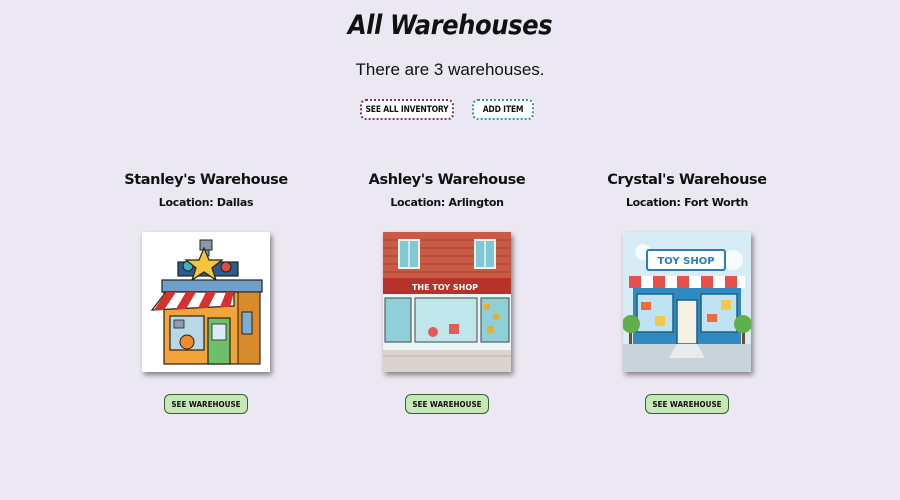  I want to click on add-item-button: ADD ITEM, so click(503, 109).